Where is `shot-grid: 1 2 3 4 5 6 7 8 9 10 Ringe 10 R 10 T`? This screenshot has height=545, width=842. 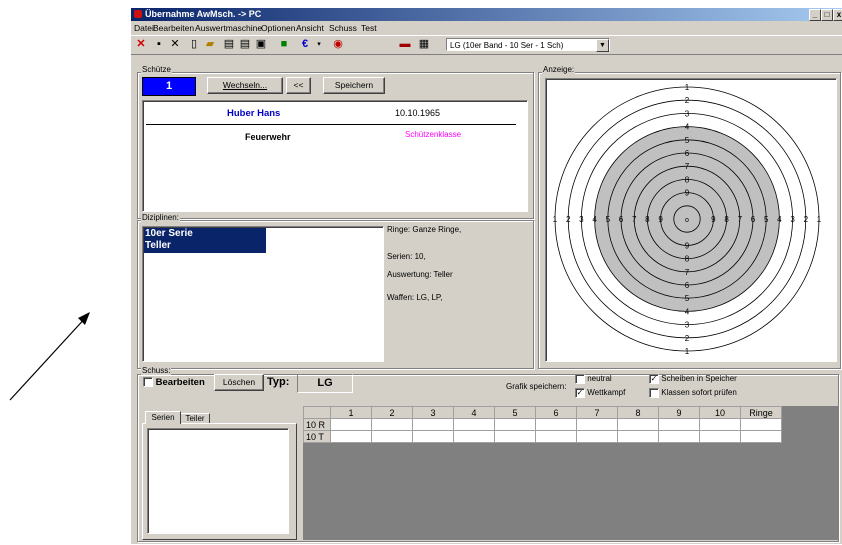
shot-grid: 1 2 3 4 5 6 7 8 9 10 Ringe 10 R 10 T is located at coordinates (542, 424).